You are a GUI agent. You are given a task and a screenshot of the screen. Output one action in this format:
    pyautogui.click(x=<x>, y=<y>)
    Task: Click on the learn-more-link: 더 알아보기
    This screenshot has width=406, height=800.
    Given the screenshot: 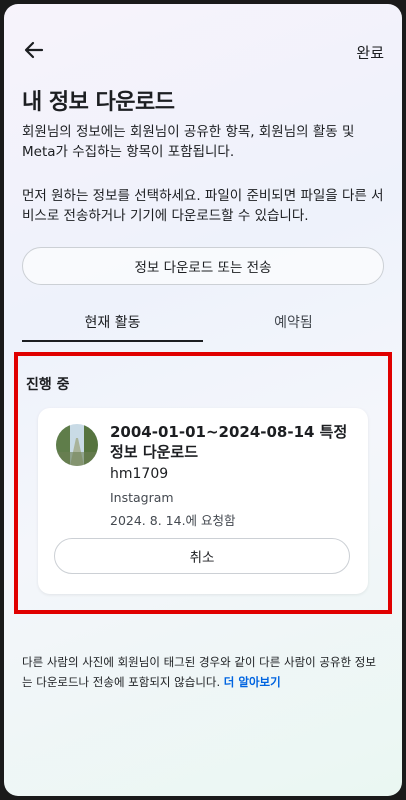 What is the action you would take?
    pyautogui.click(x=252, y=682)
    